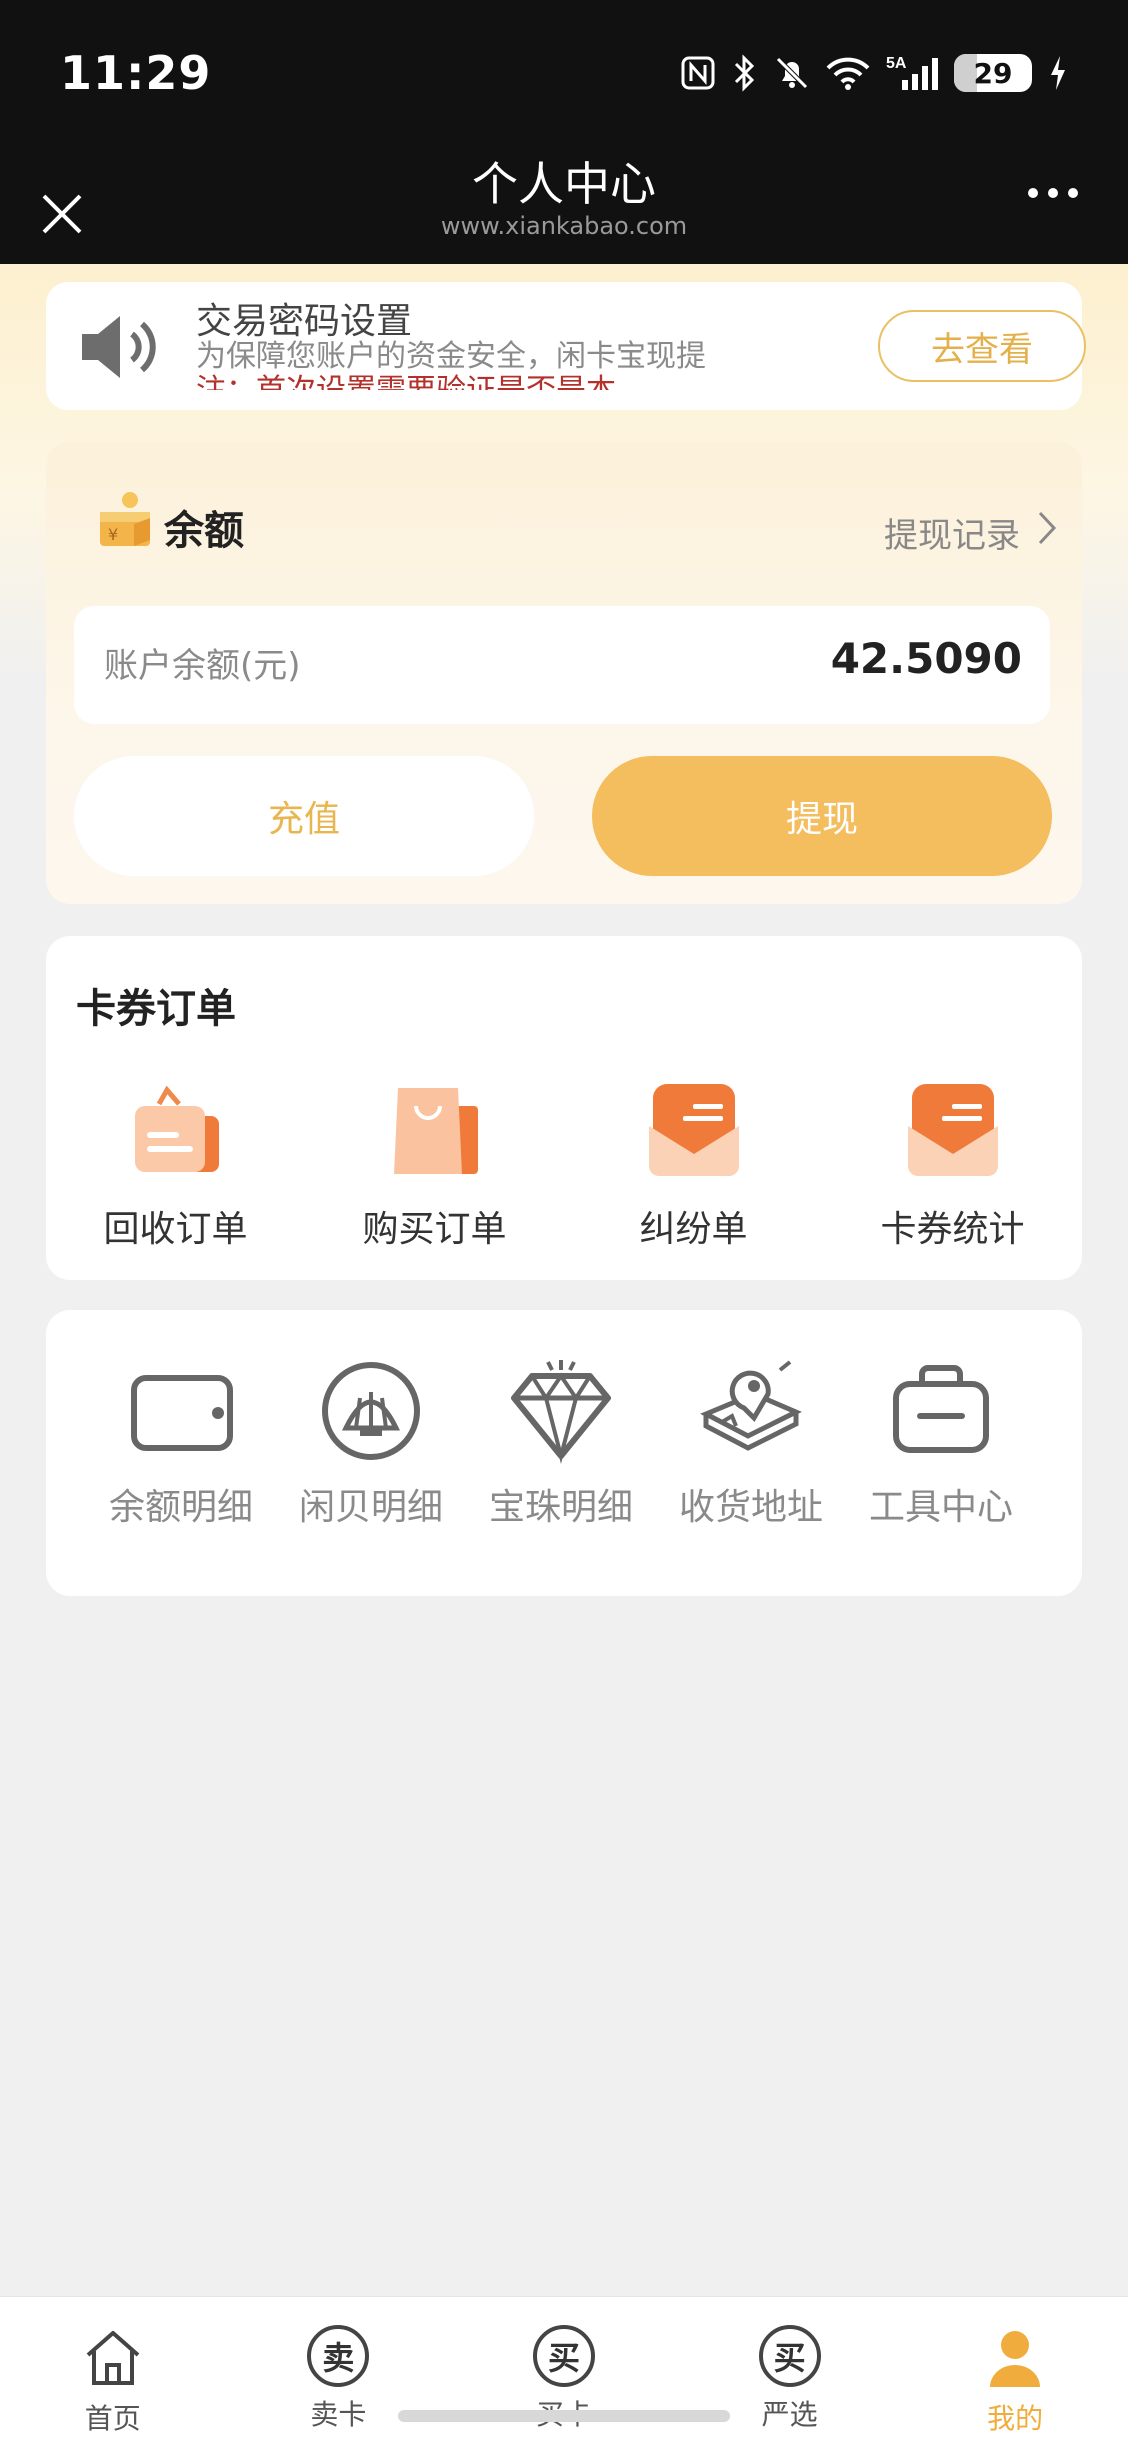 The image size is (1128, 2444). I want to click on status-icons: 5A 29, so click(874, 73).